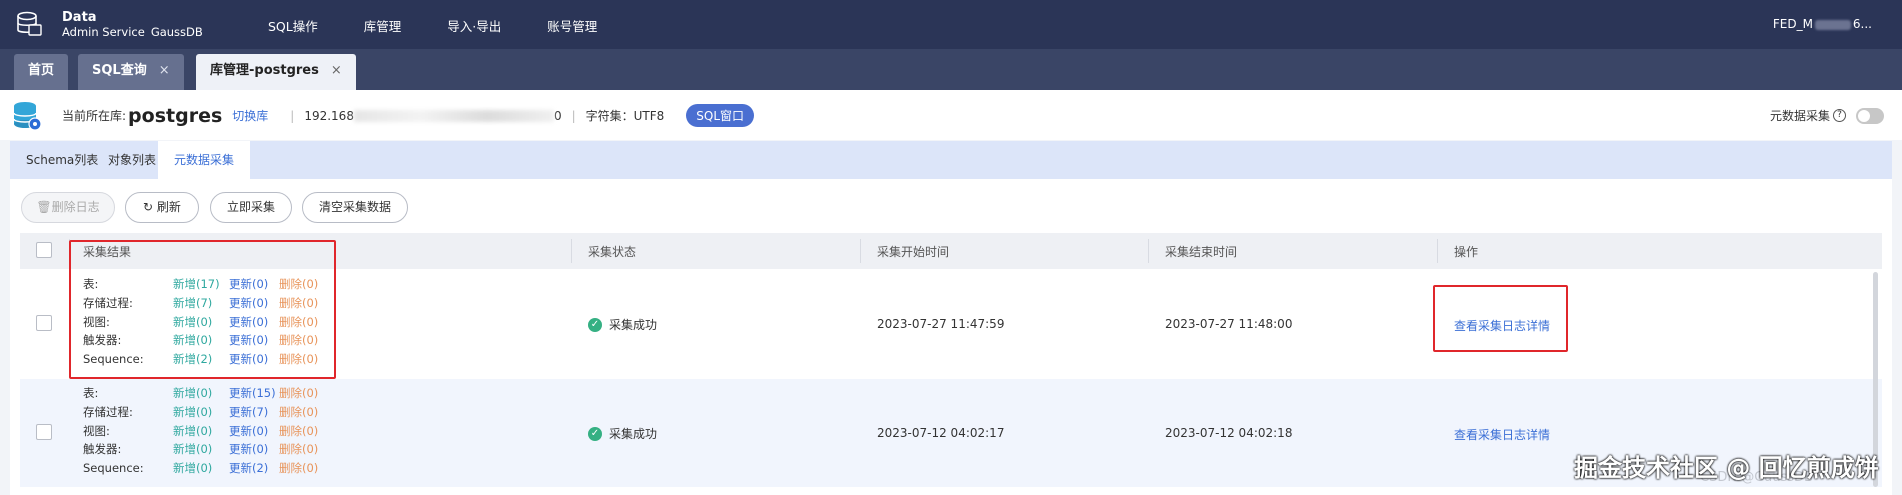 The width and height of the screenshot is (1902, 495). Describe the element at coordinates (75, 207) in the screenshot. I see `delete-log-label: 删除日志` at that location.